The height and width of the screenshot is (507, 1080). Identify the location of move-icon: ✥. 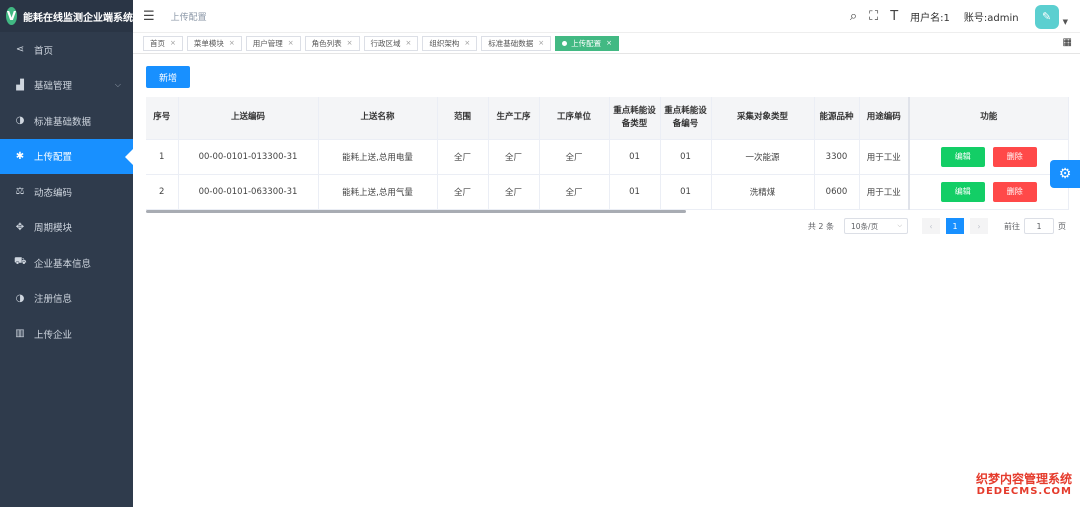
(20, 227).